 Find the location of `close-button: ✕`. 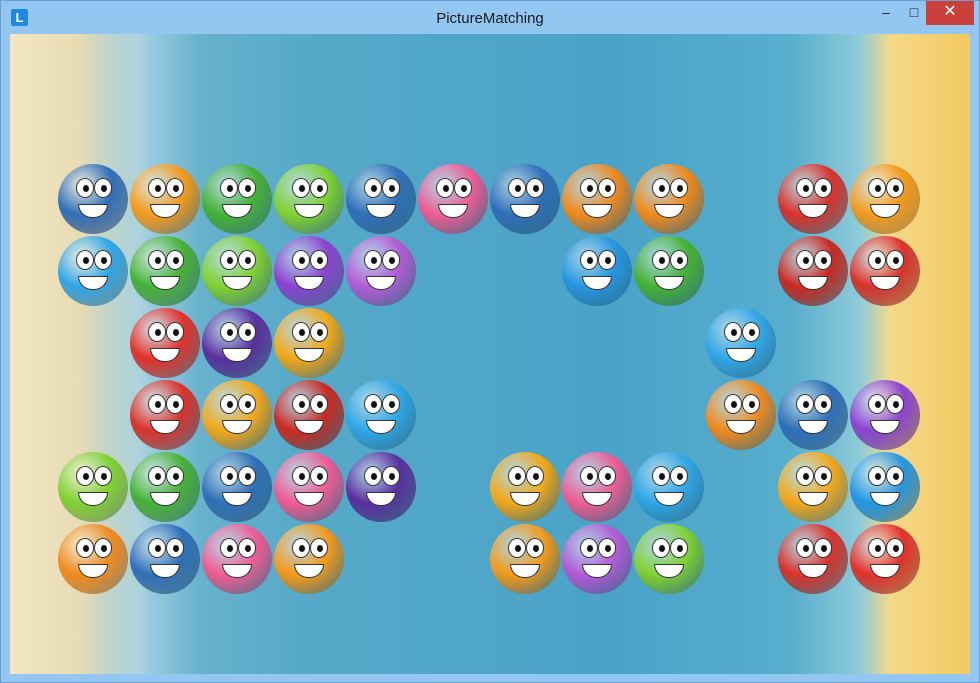

close-button: ✕ is located at coordinates (950, 13).